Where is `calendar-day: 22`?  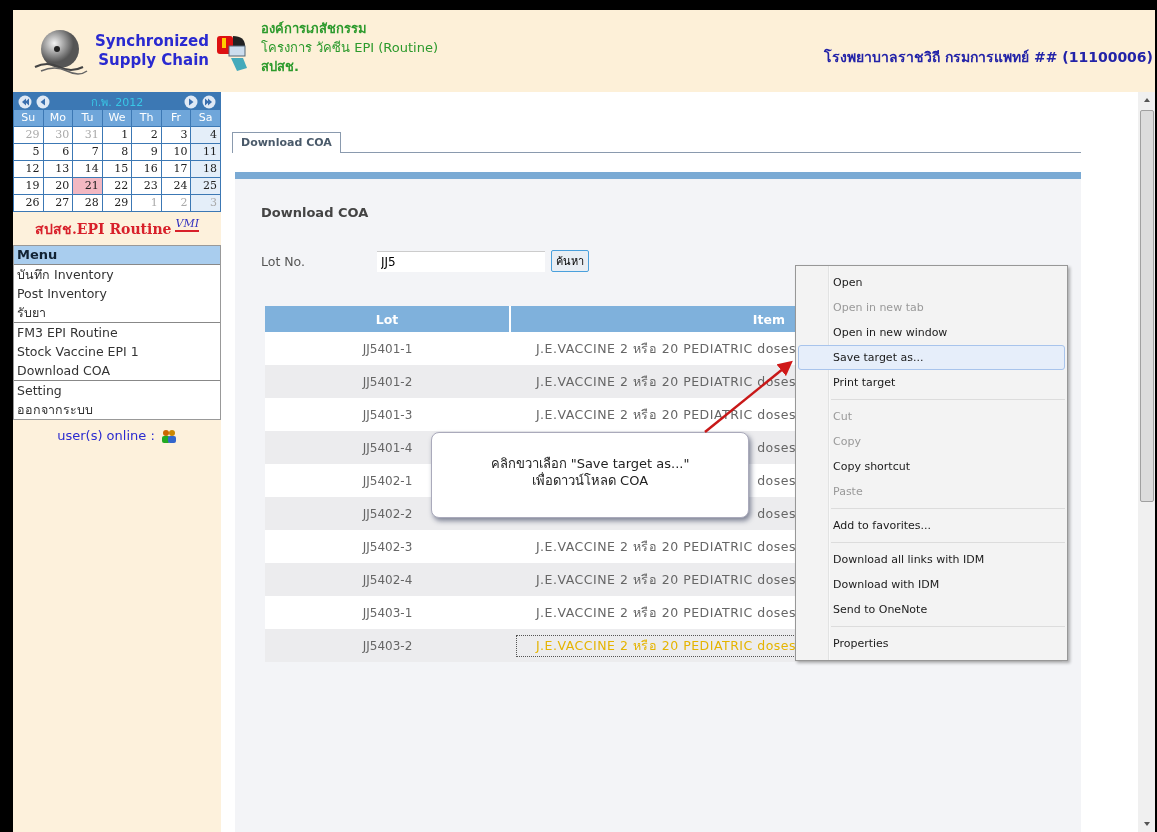
calendar-day: 22 is located at coordinates (117, 186).